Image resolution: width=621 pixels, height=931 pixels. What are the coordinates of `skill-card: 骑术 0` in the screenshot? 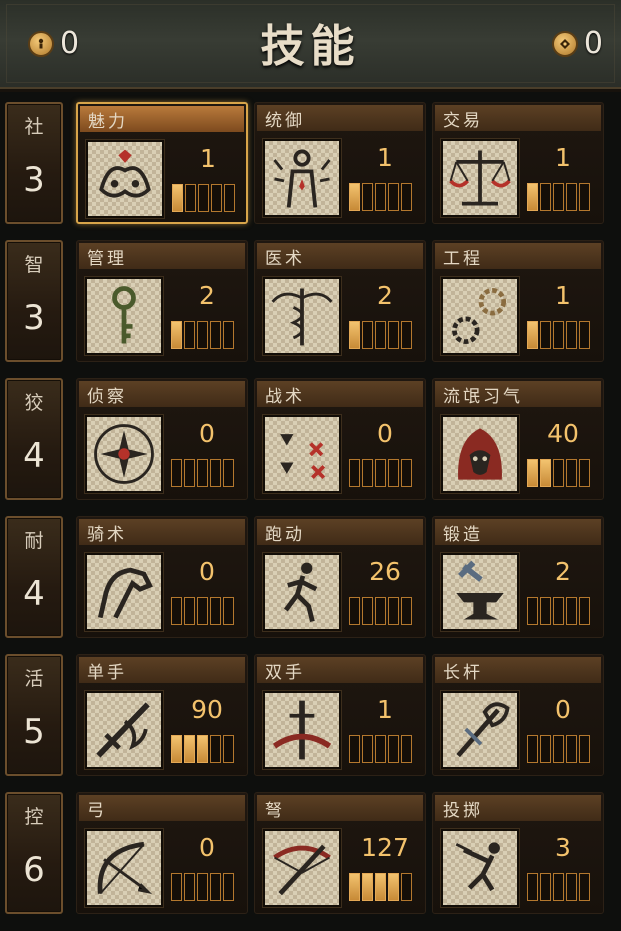 It's located at (162, 577).